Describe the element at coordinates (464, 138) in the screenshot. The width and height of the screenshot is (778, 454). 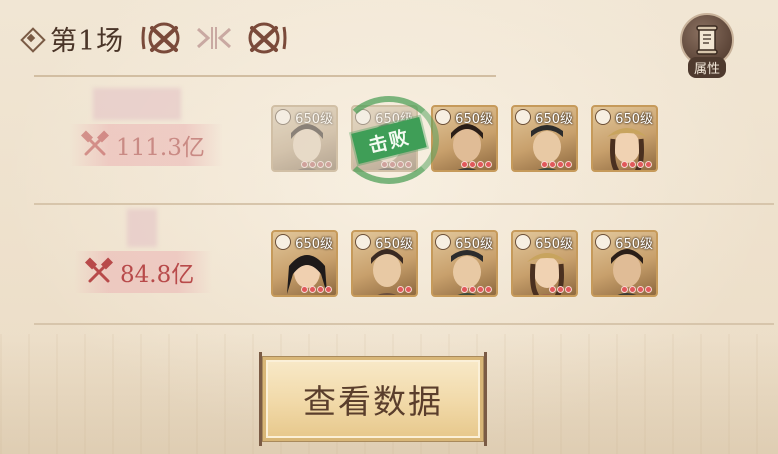
I see `team-1-heroes: 650级 650级 650级 650级 650级` at that location.